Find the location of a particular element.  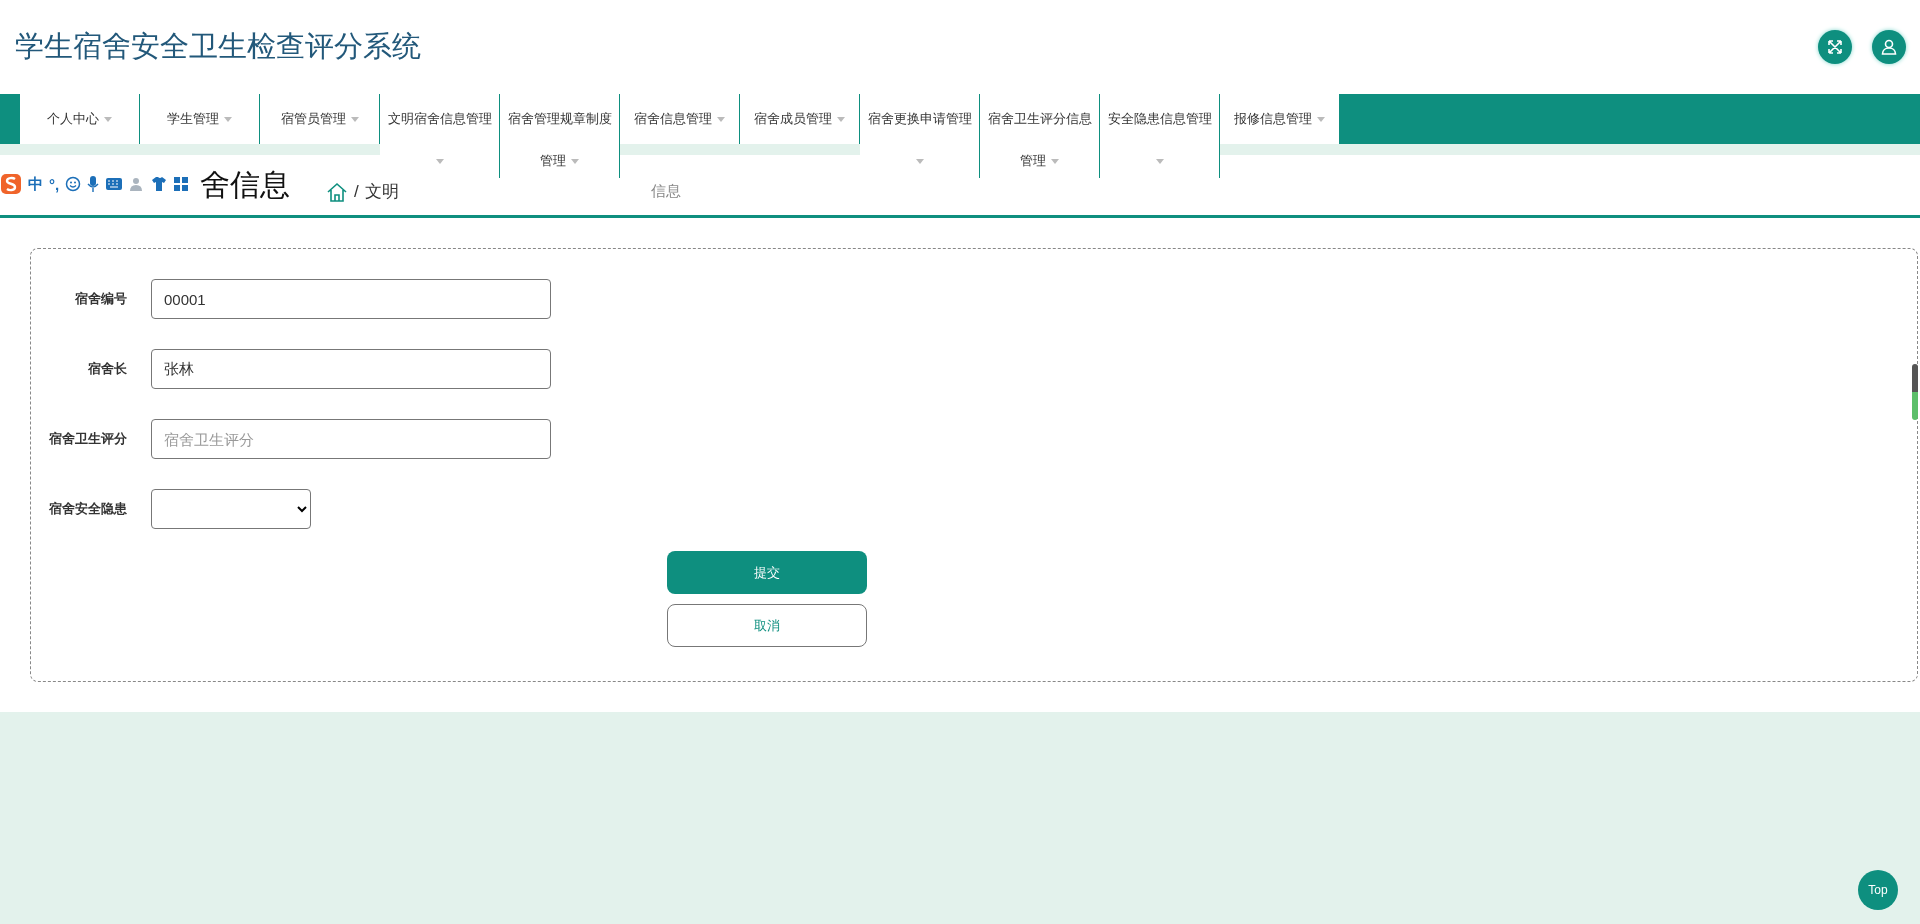

breadcrumb-link: 文明 is located at coordinates (381, 191).